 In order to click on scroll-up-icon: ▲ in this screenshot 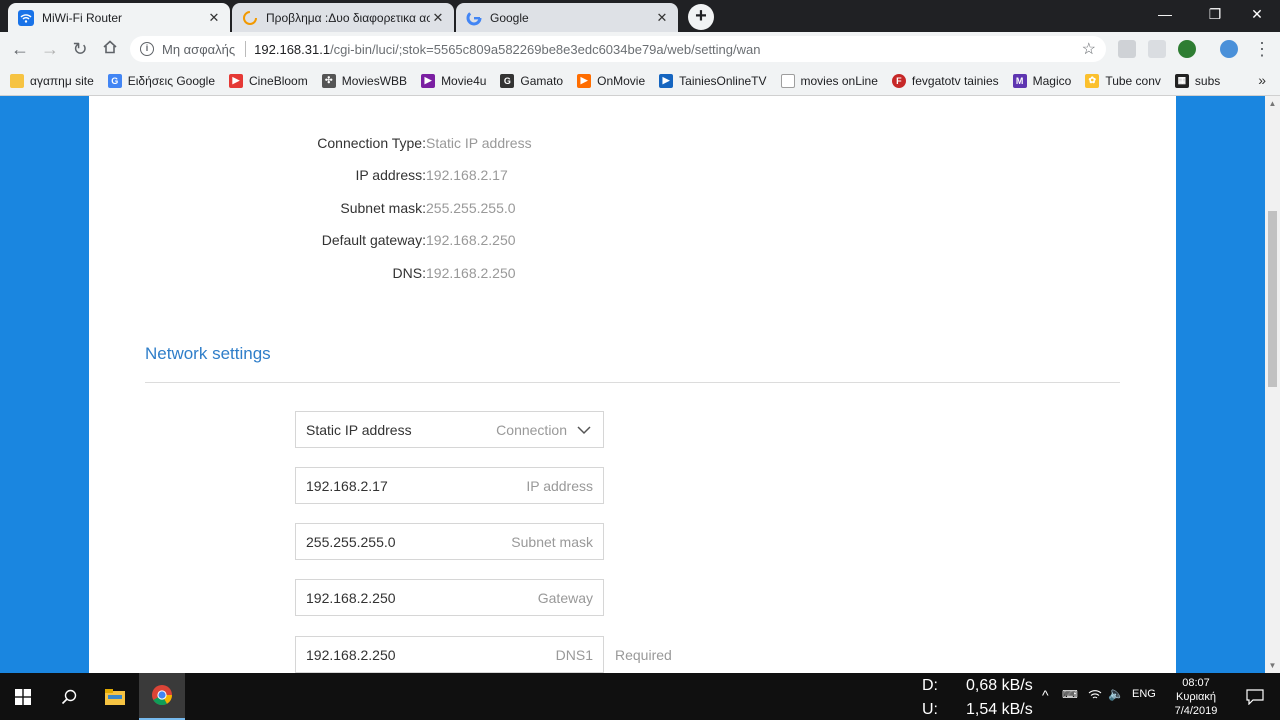, I will do `click(1272, 103)`.